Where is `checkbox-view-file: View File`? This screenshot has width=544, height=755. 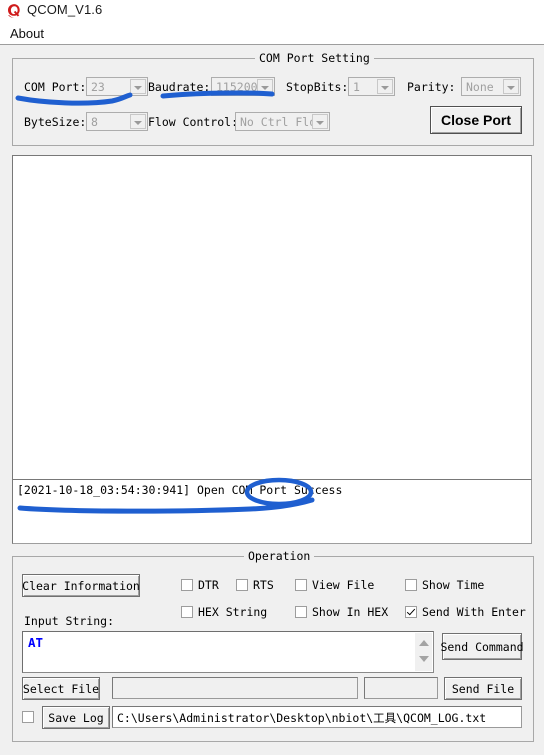
checkbox-view-file: View File is located at coordinates (334, 585).